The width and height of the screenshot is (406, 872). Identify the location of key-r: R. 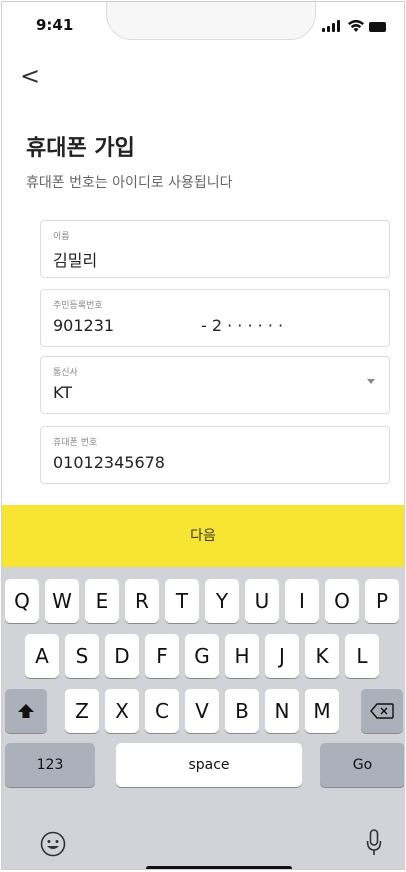
(142, 601).